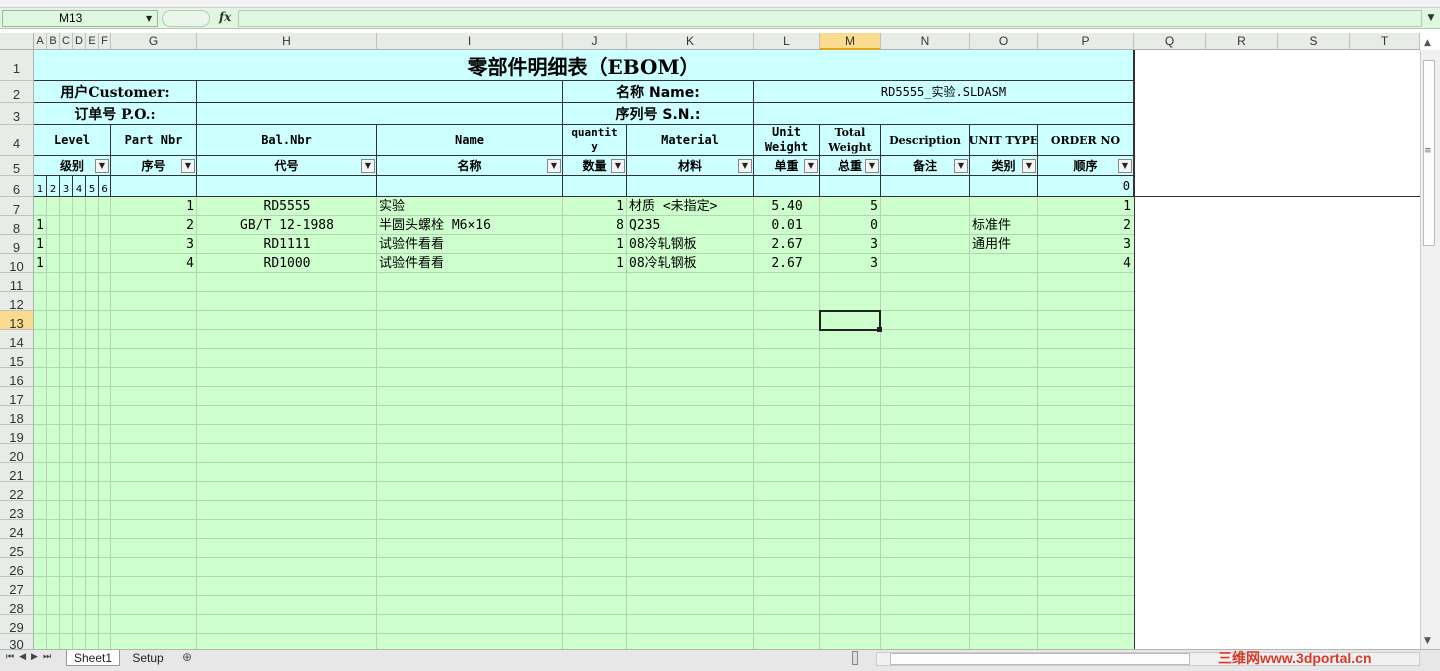 This screenshot has width=1440, height=671. I want to click on column-header-d: D, so click(79, 41).